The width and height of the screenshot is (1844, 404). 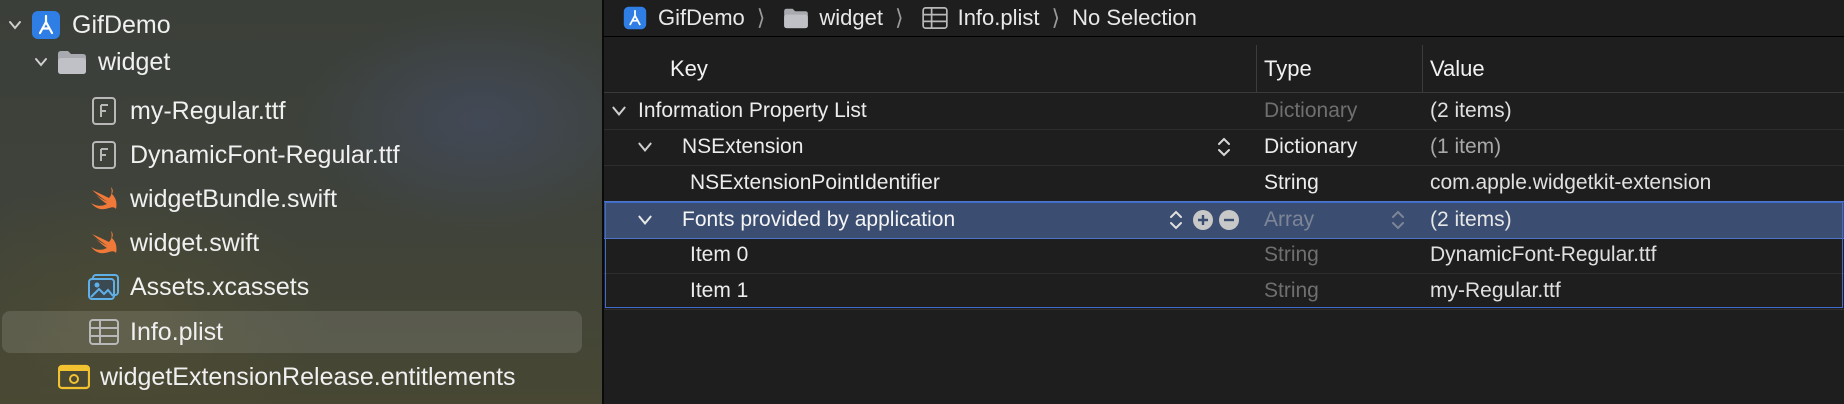 What do you see at coordinates (1543, 255) in the screenshot?
I see `plist-value: DynamicFont-Regular.ttf` at bounding box center [1543, 255].